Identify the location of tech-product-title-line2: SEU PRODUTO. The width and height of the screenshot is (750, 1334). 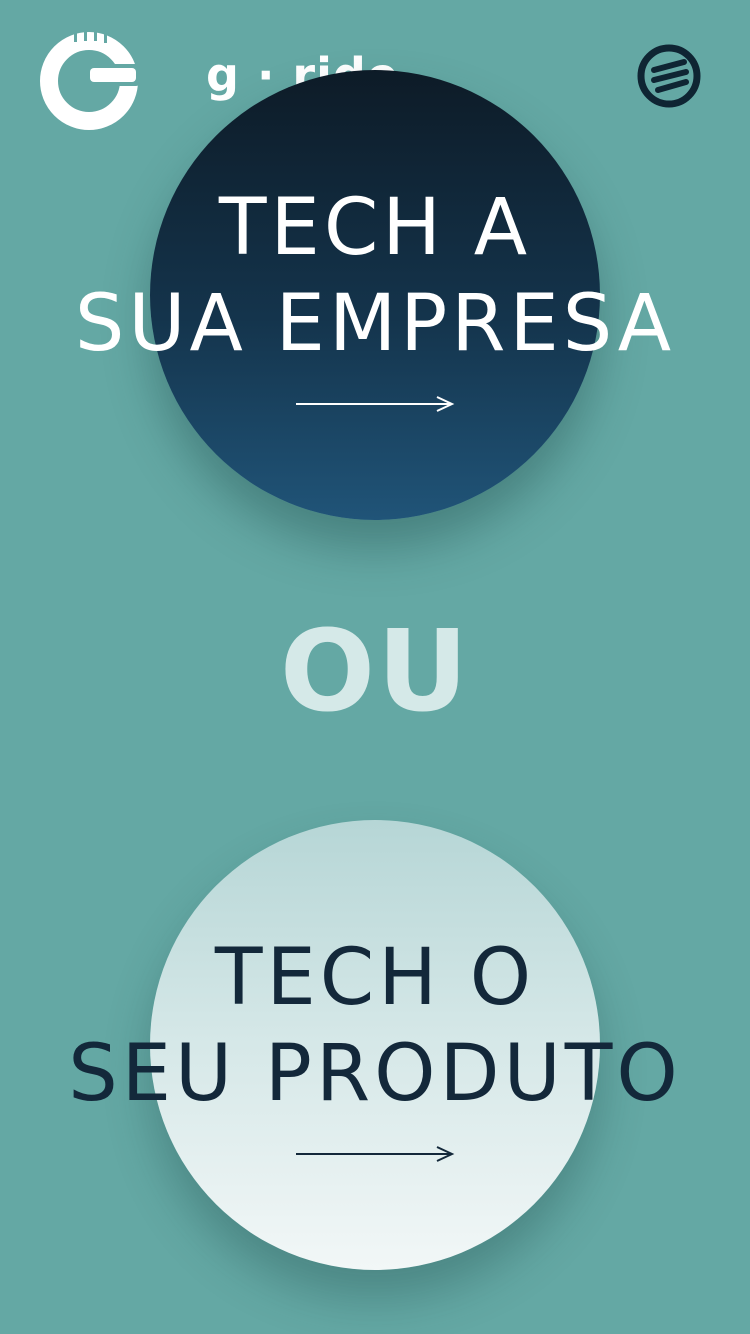
(375, 1074).